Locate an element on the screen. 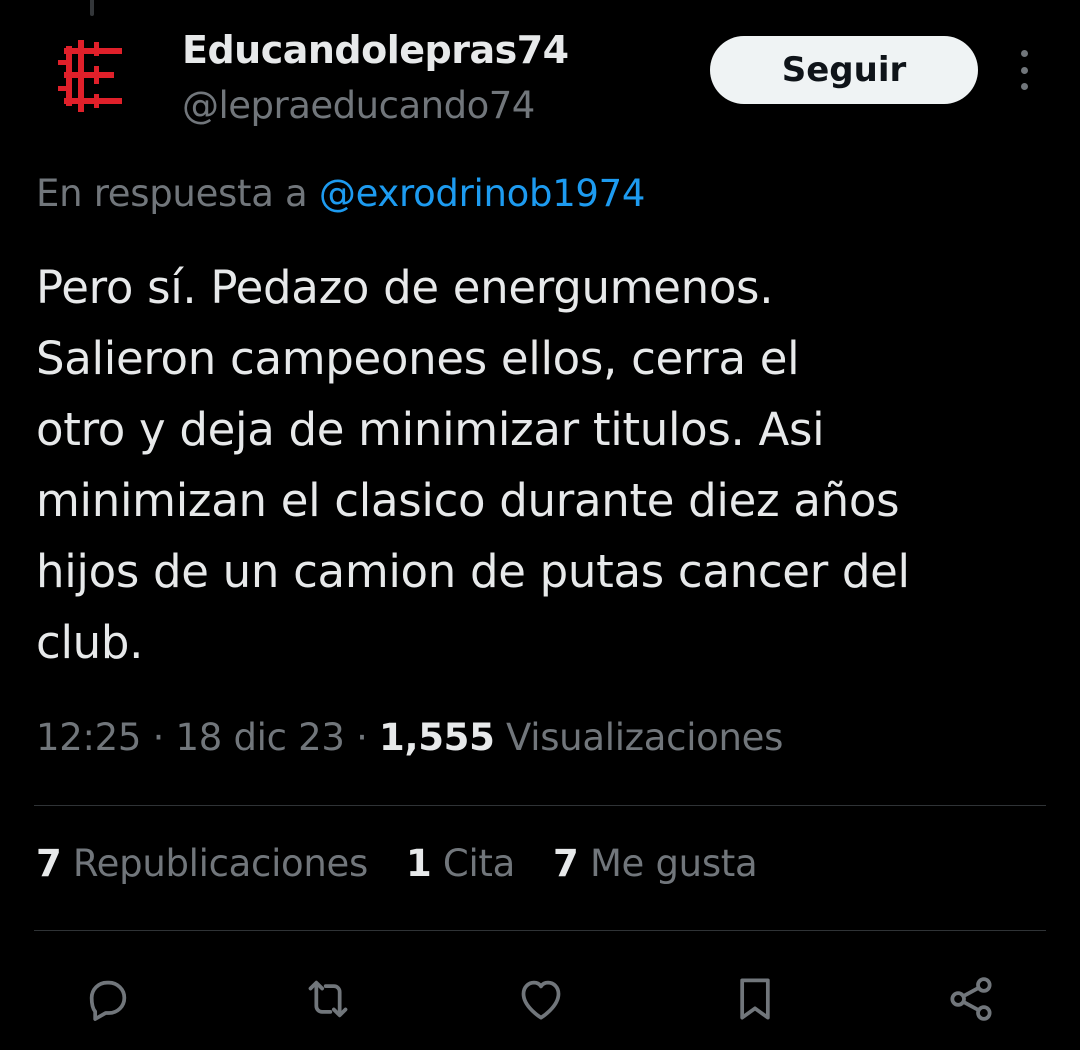 This screenshot has width=1080, height=1050. quotes-count: 1 is located at coordinates (418, 863).